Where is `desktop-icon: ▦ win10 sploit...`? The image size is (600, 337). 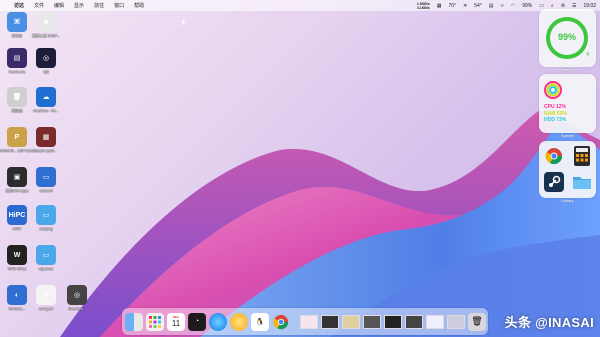 desktop-icon: ▦ win10 sploit... is located at coordinates (46, 140).